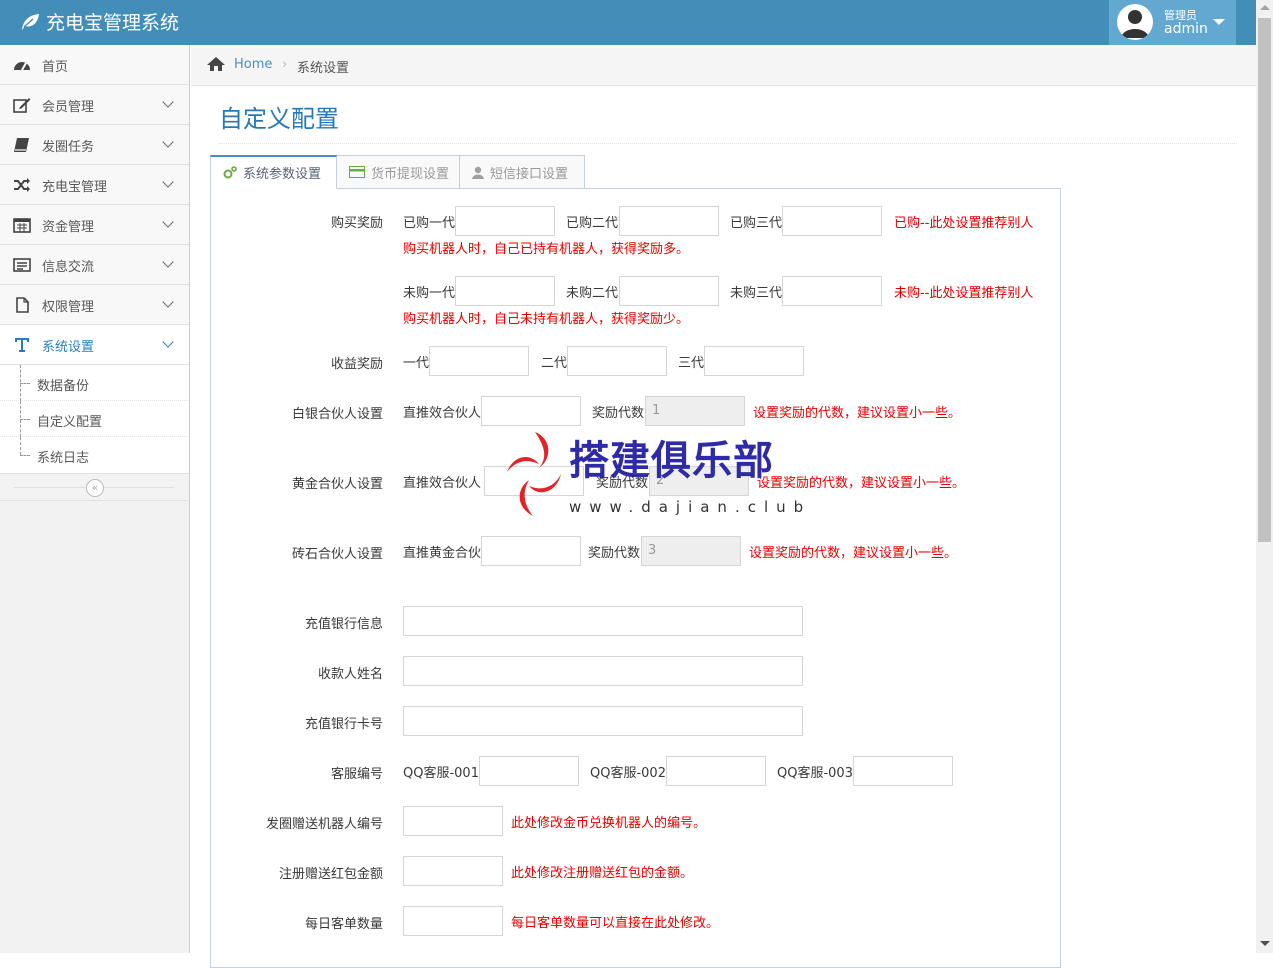 Image resolution: width=1273 pixels, height=968 pixels. What do you see at coordinates (534, 481) in the screenshot?
I see `gold-direct-input` at bounding box center [534, 481].